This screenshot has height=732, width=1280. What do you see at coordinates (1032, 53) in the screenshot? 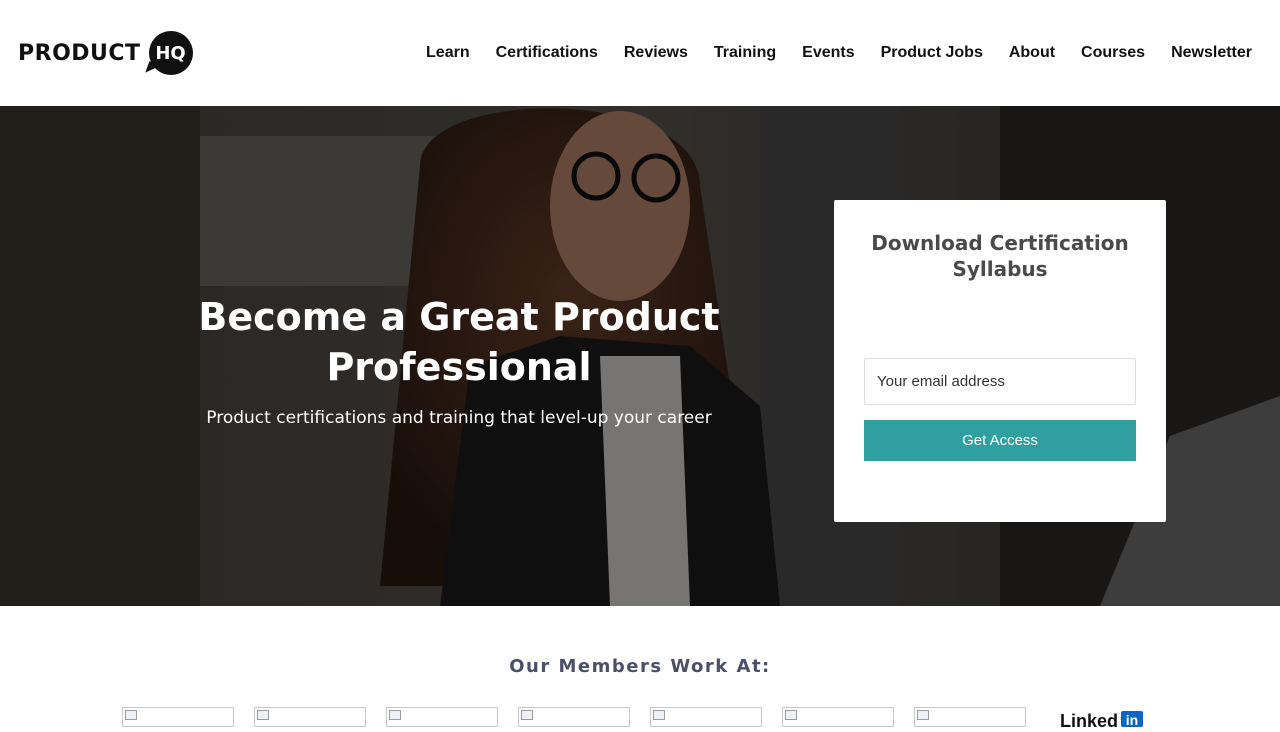
I see `nav-link-about: About` at bounding box center [1032, 53].